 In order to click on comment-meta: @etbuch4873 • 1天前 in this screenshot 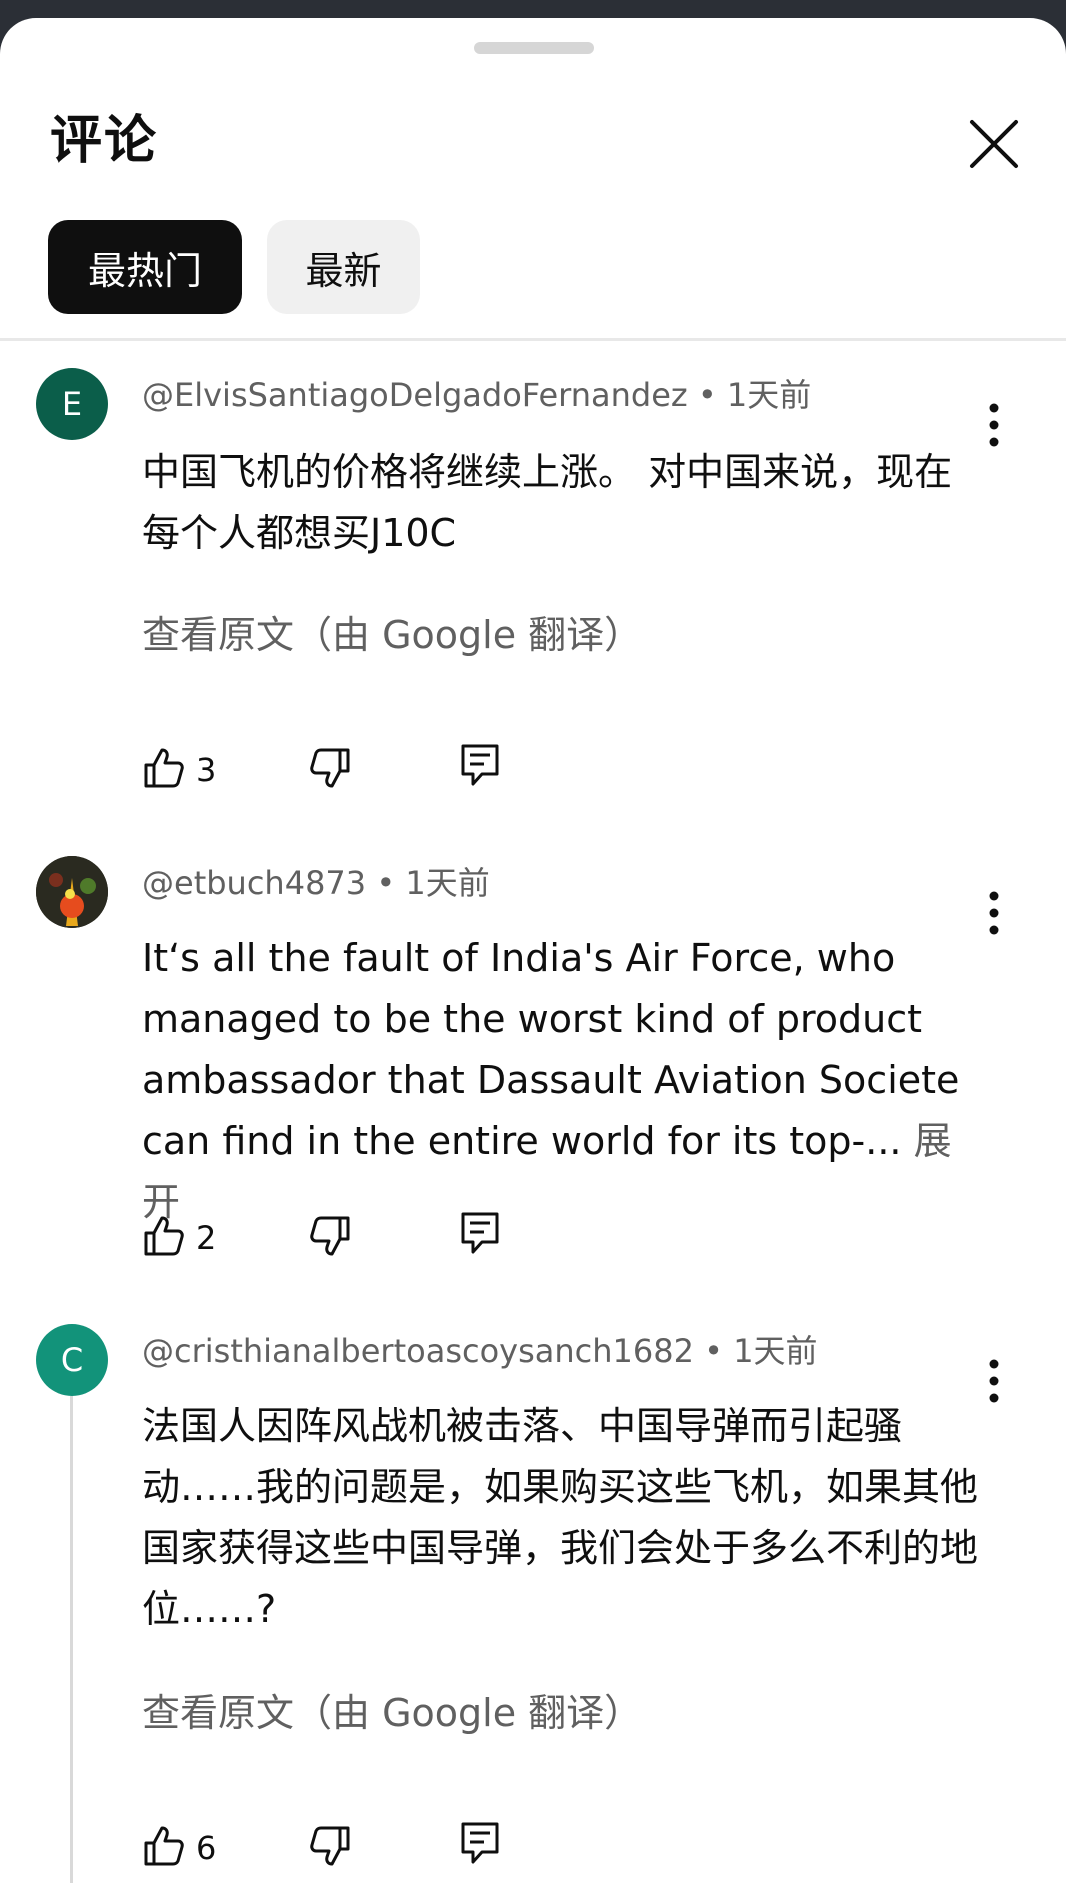, I will do `click(316, 881)`.